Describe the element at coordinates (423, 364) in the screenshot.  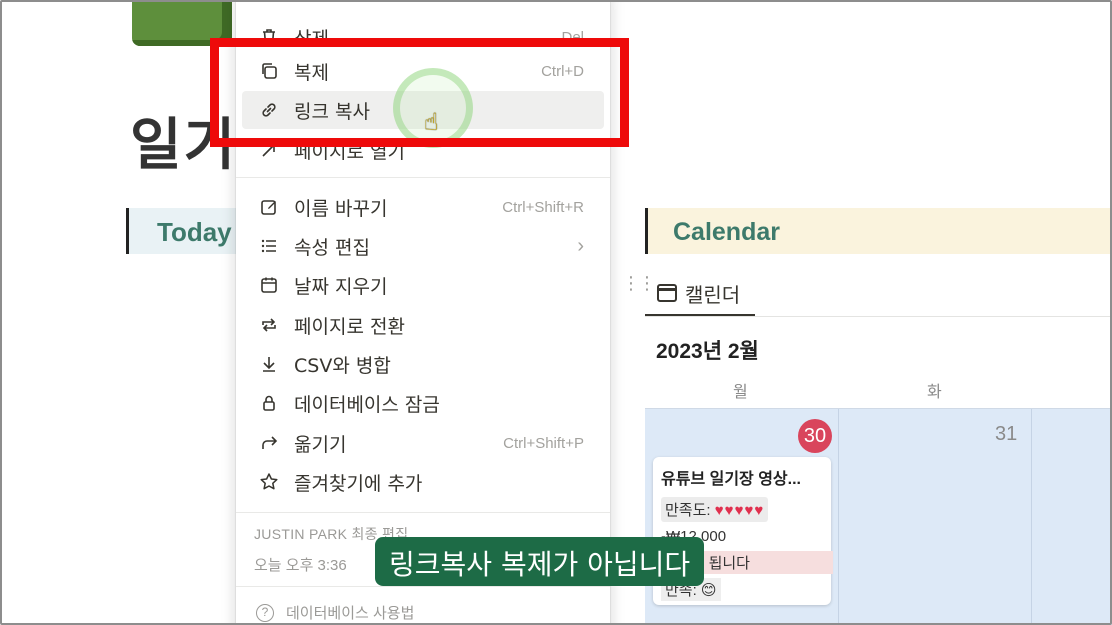
I see `menu-item-merge-csv: CSV와 병합` at that location.